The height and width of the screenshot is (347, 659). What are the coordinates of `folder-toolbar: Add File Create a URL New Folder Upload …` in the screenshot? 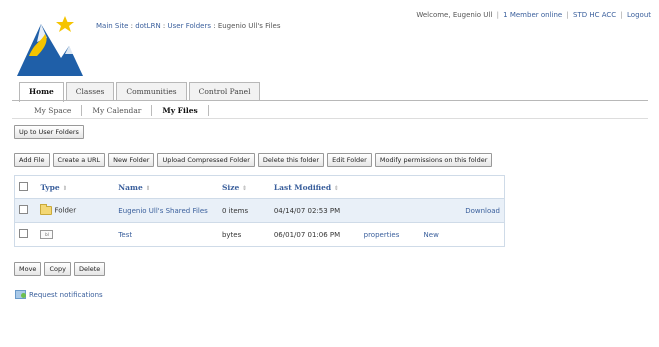 It's located at (254, 160).